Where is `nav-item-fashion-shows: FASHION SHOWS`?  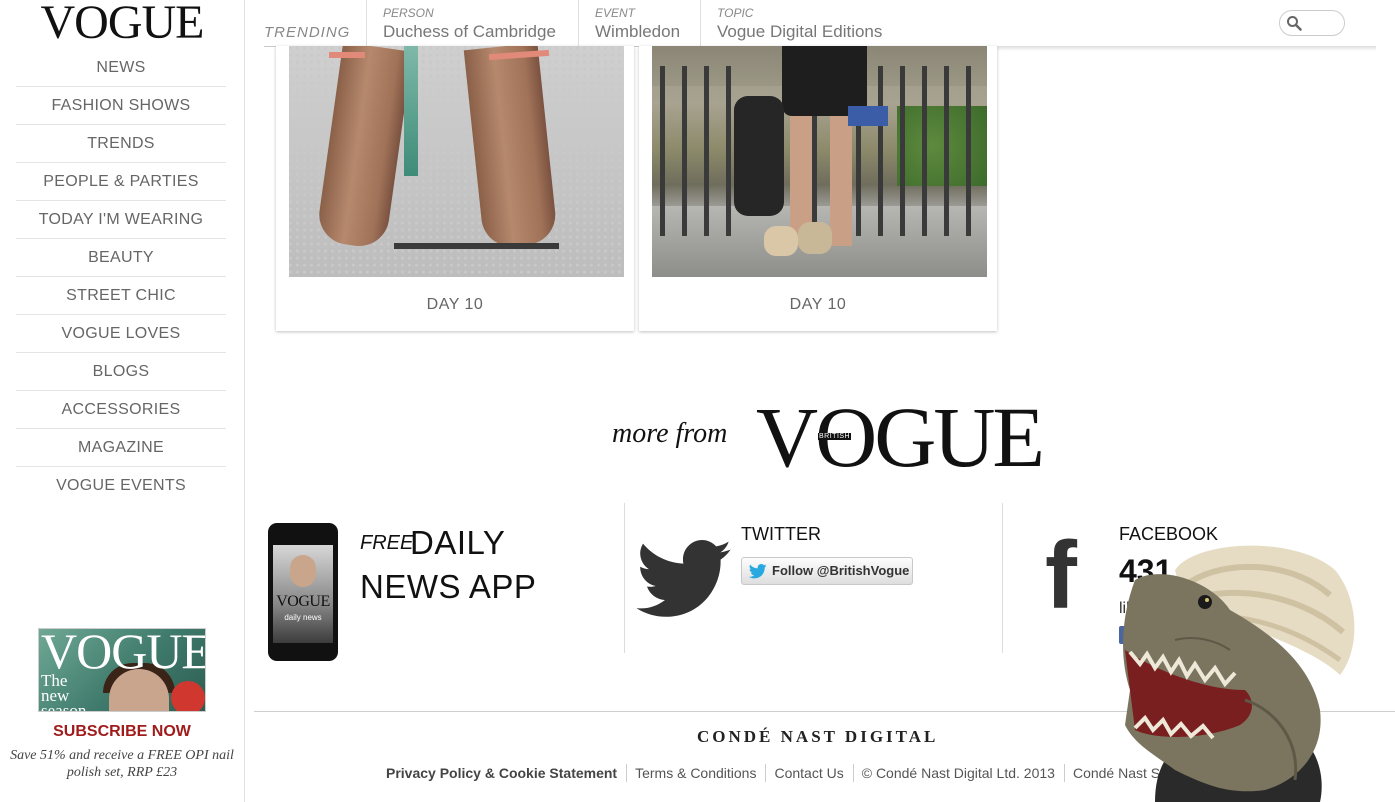
nav-item-fashion-shows: FASHION SHOWS is located at coordinates (121, 106).